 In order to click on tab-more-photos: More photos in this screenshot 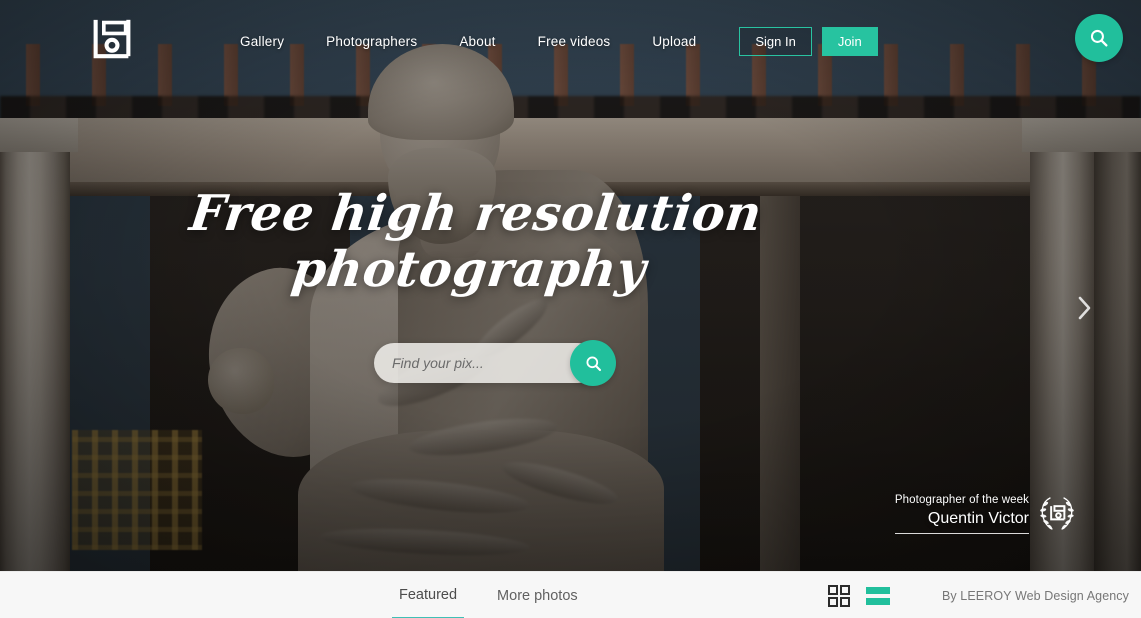, I will do `click(537, 595)`.